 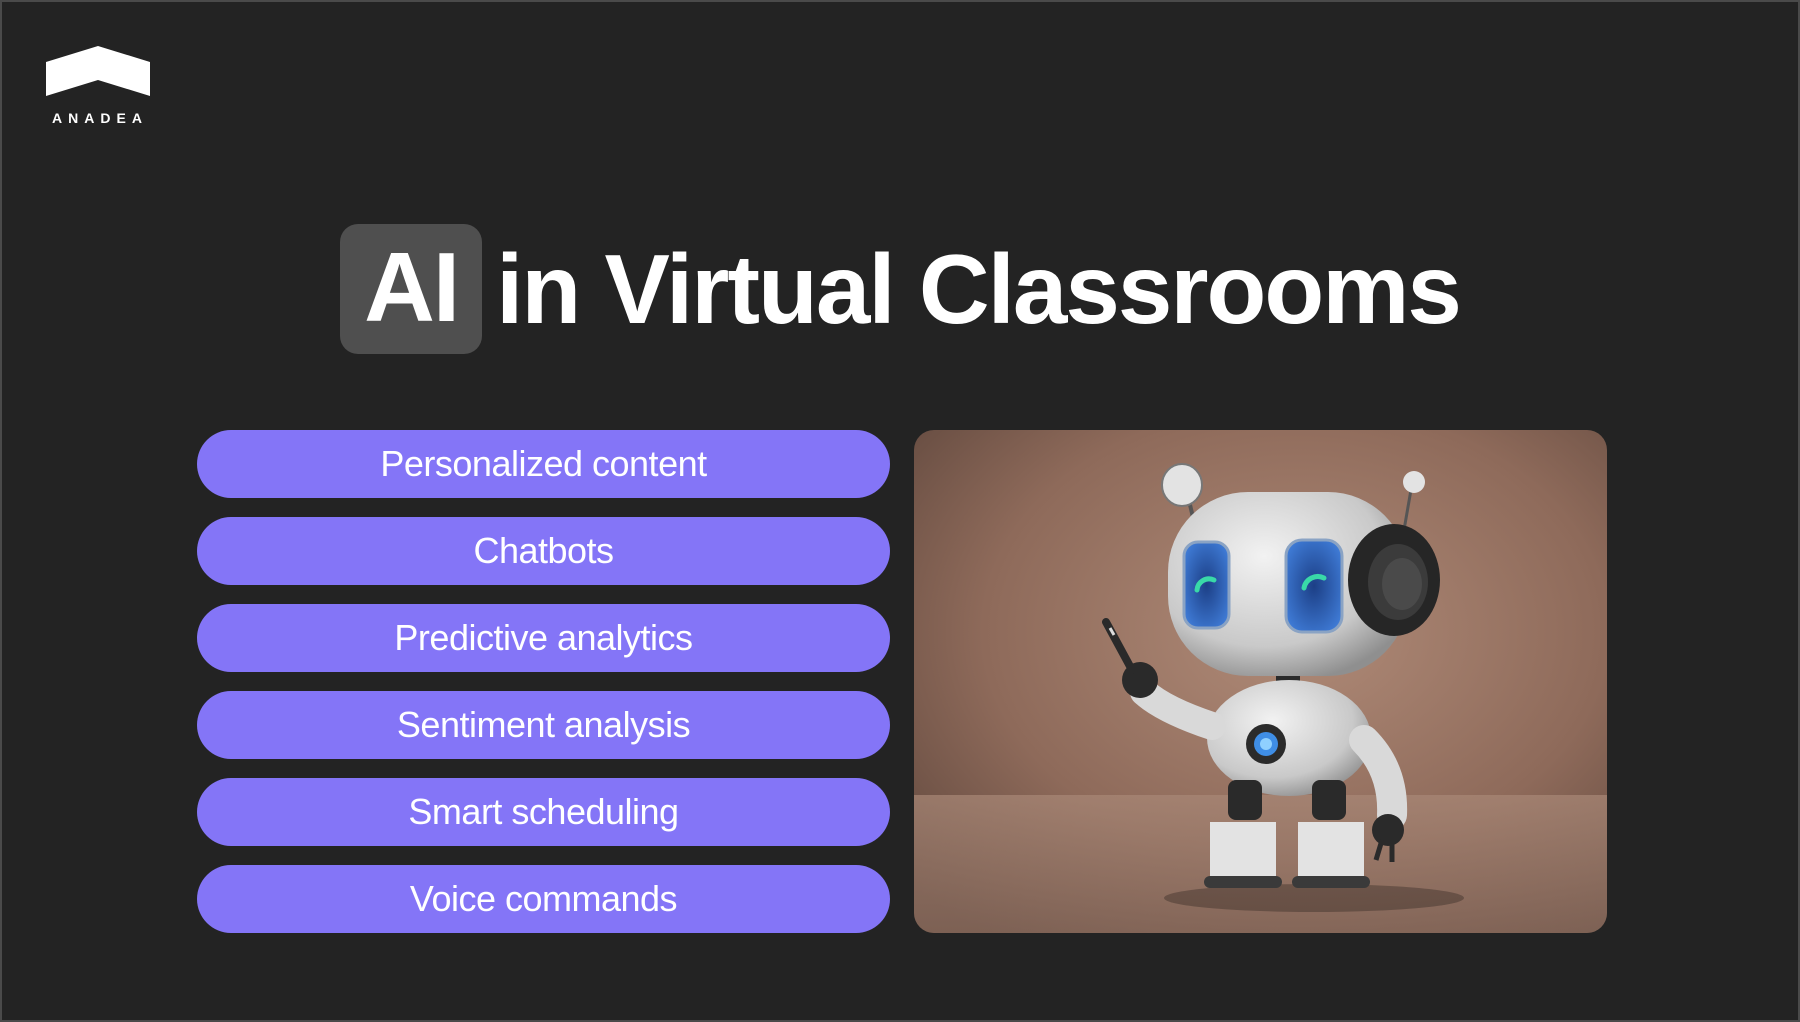 What do you see at coordinates (543, 638) in the screenshot?
I see `feature-pill-predictive-analytics: Predictive analytics` at bounding box center [543, 638].